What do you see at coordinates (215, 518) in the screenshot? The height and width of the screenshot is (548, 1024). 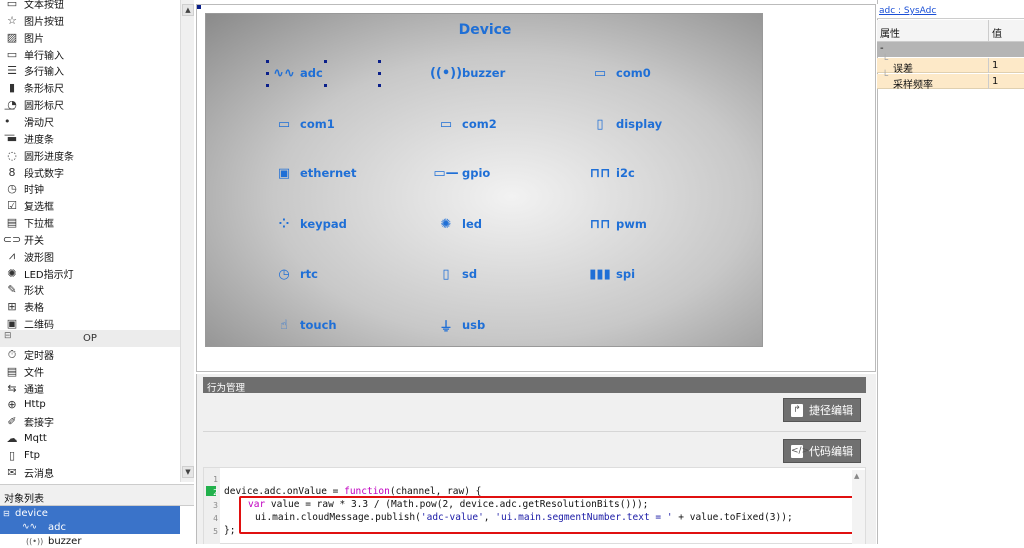 I see `line-number: 4` at bounding box center [215, 518].